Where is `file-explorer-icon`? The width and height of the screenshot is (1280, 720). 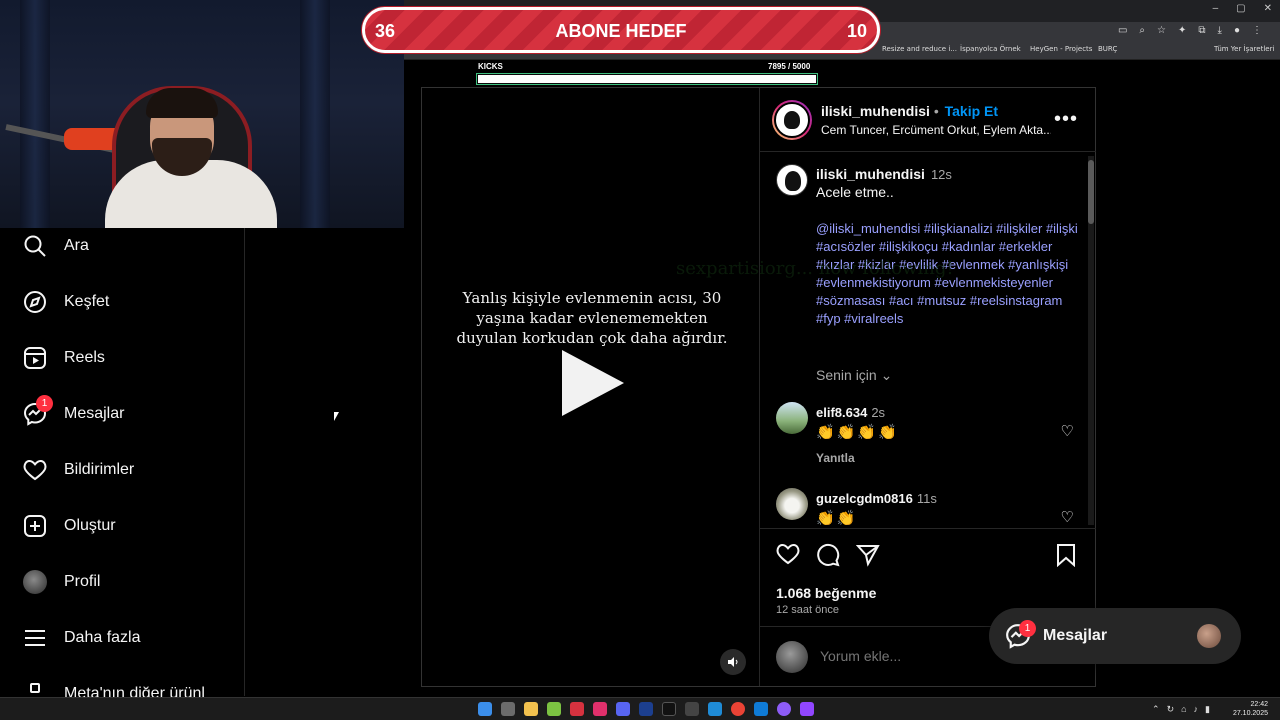
file-explorer-icon is located at coordinates (531, 709).